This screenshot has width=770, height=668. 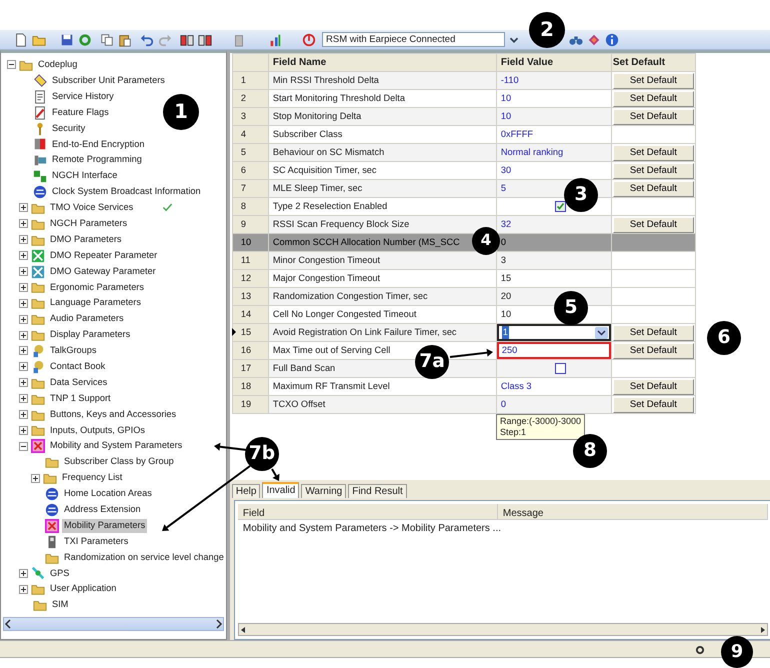 What do you see at coordinates (243, 169) in the screenshot?
I see `row-number: 6` at bounding box center [243, 169].